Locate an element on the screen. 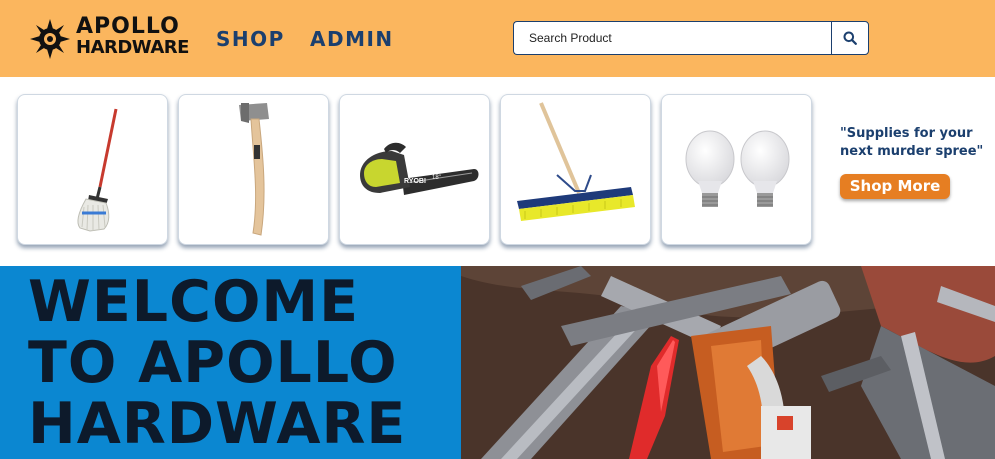  product-card-chainsaw: RYOBI 18" is located at coordinates (414, 169).